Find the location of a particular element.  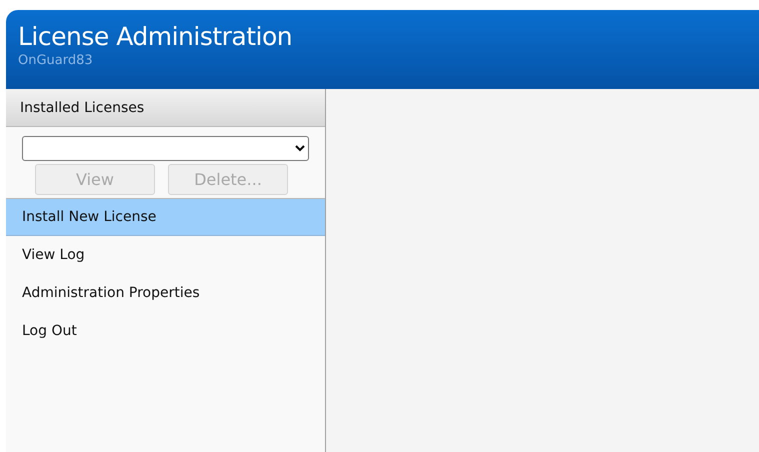

menu-item: Administration Properties is located at coordinates (165, 293).